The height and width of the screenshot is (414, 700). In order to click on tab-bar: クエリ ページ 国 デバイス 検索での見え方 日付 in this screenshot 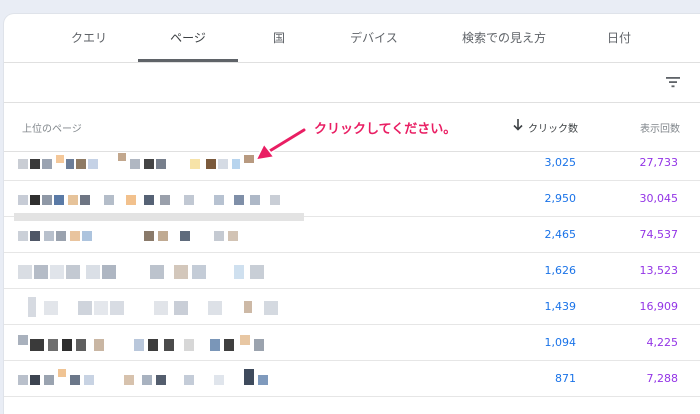, I will do `click(352, 38)`.